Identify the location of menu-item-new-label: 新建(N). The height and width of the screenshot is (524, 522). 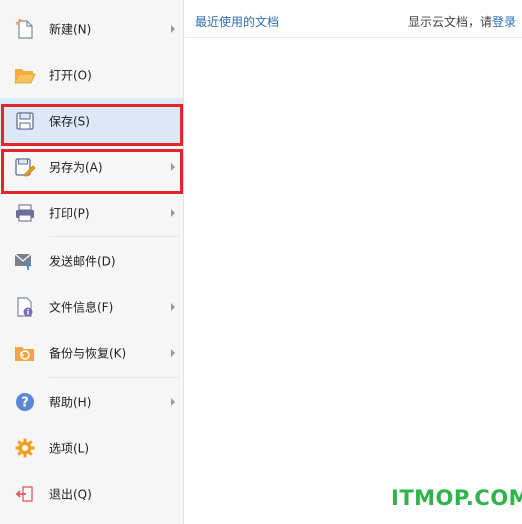
(70, 29).